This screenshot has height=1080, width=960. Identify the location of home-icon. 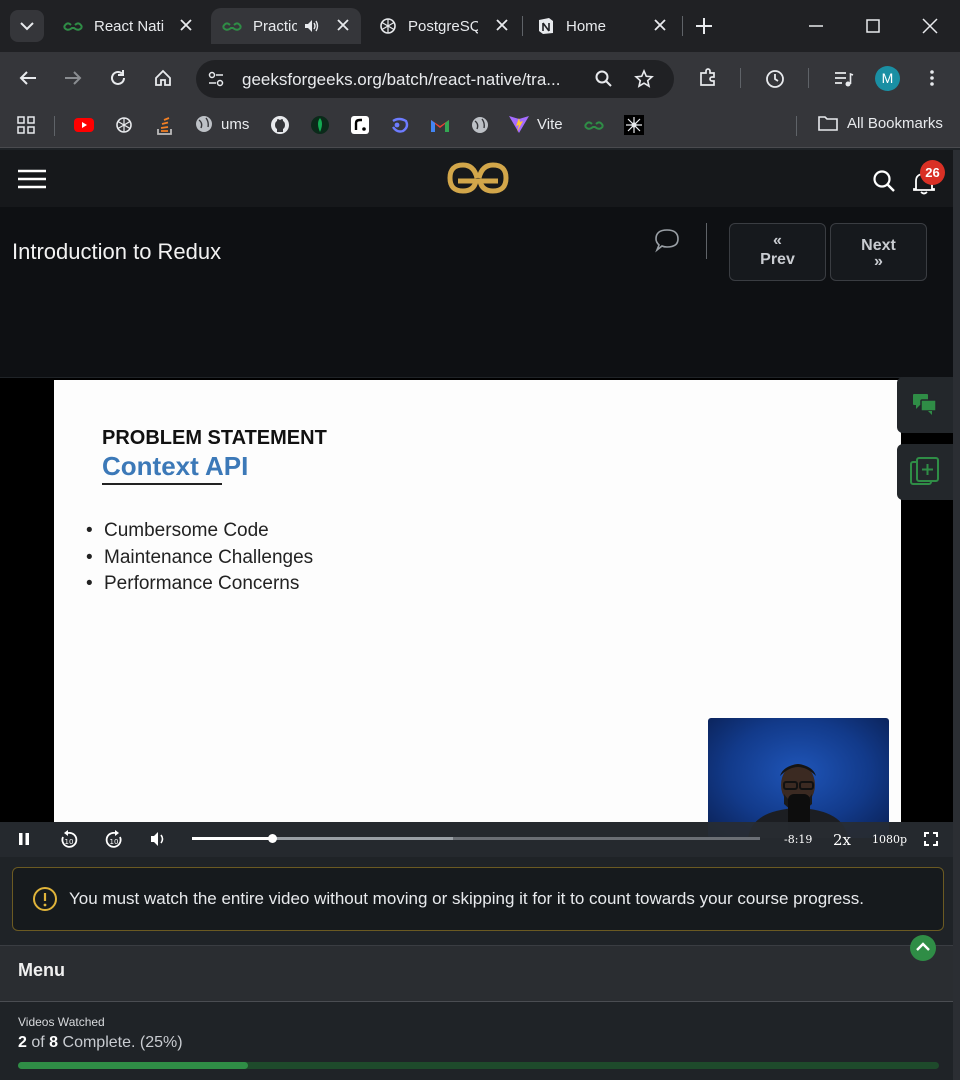
(163, 78).